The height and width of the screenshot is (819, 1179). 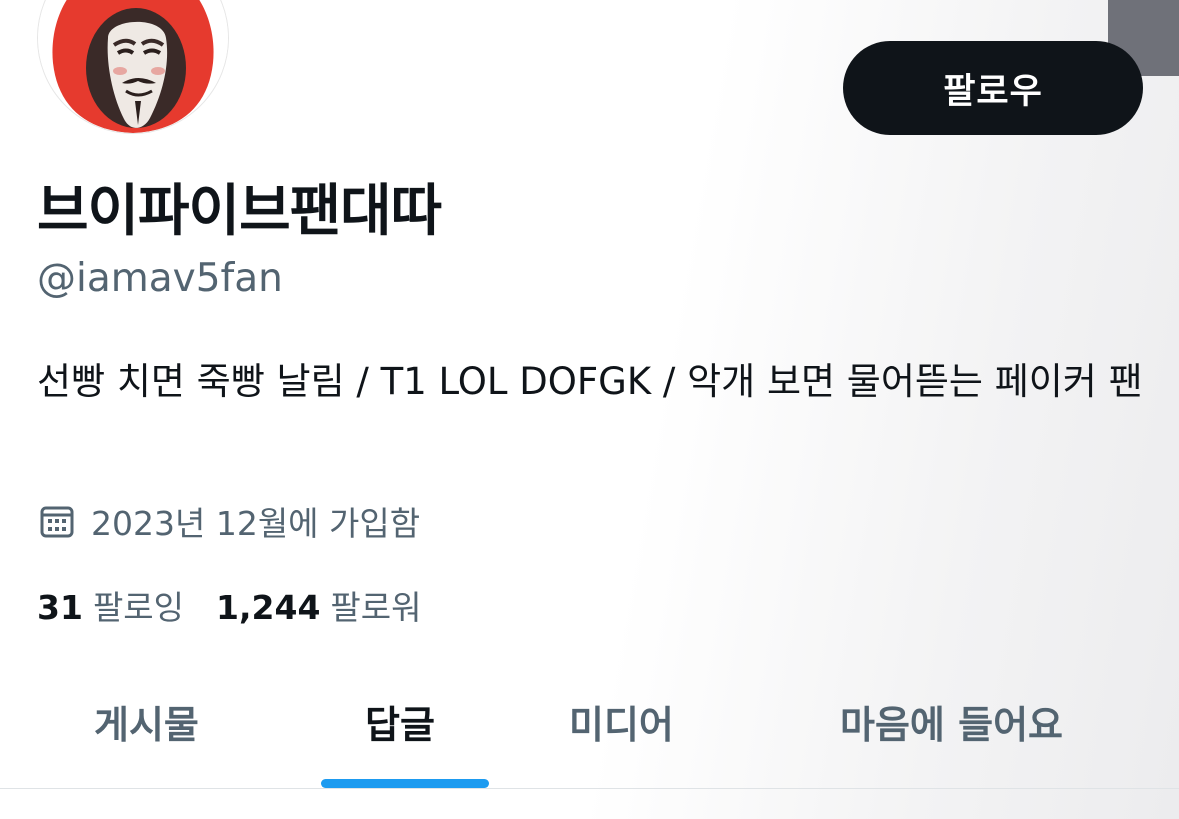 I want to click on mask-avatar-icon, so click(x=133, y=66).